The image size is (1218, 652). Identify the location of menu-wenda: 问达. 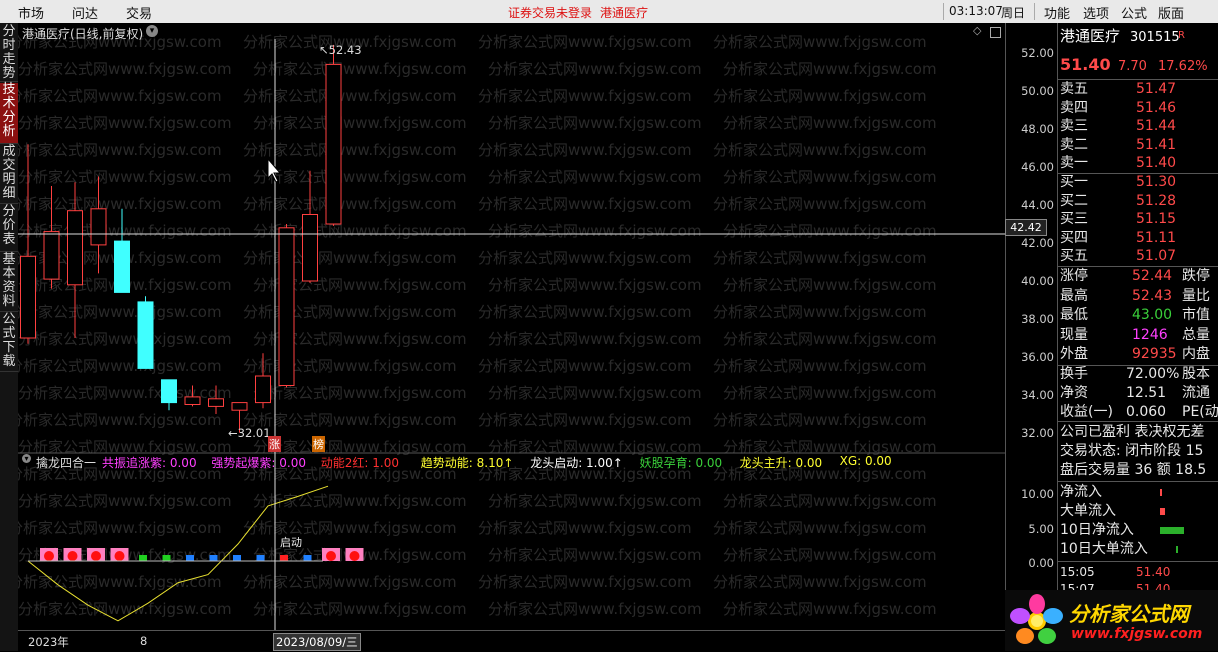
(85, 12).